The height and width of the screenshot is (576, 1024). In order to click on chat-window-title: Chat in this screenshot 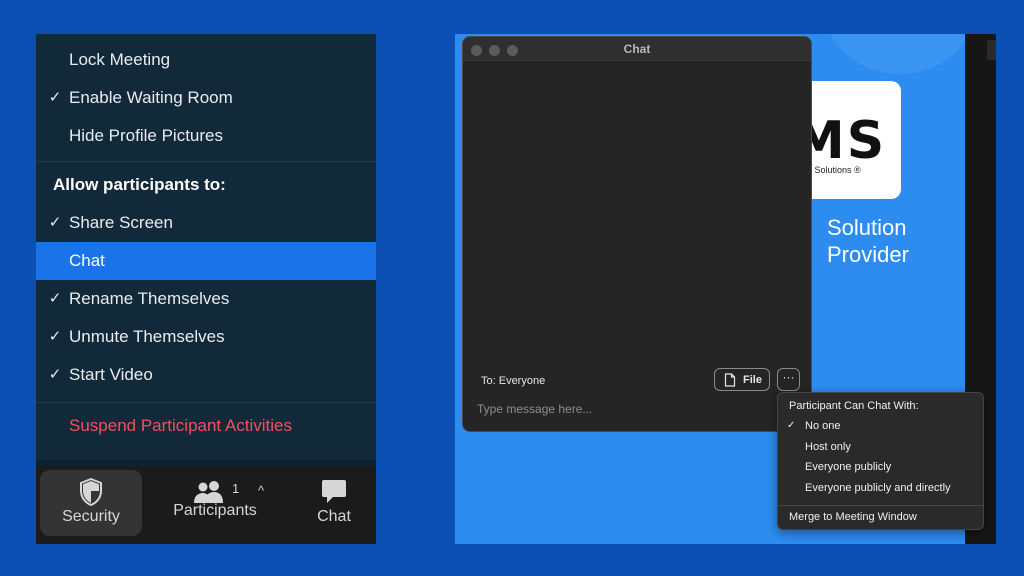, I will do `click(637, 49)`.